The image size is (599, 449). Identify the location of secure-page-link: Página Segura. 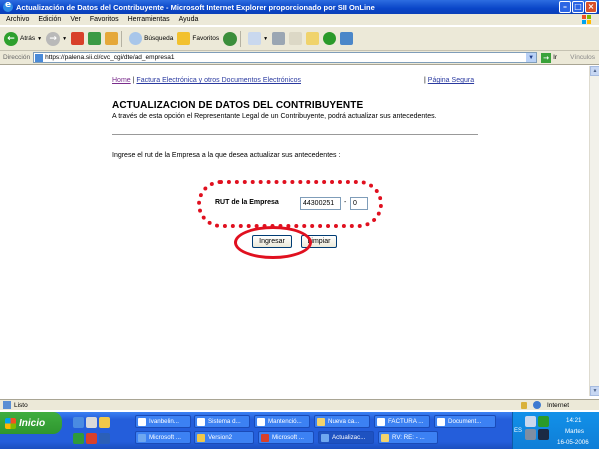
(451, 80).